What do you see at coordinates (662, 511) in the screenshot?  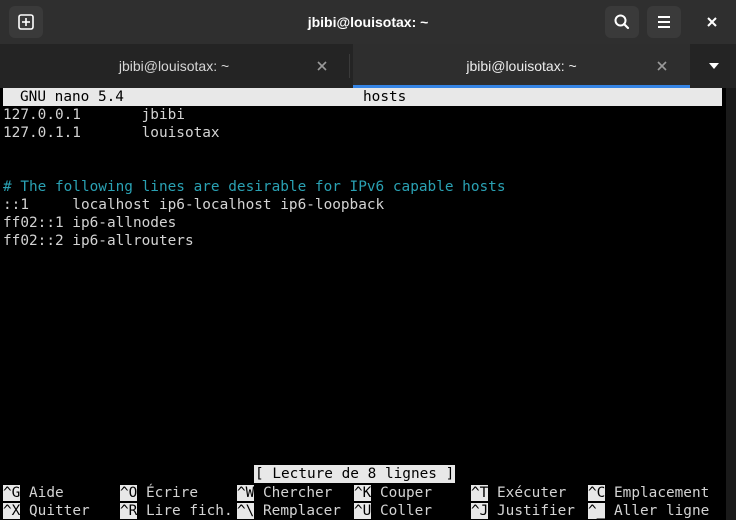 I see `shortcut-label: Aller ligne` at bounding box center [662, 511].